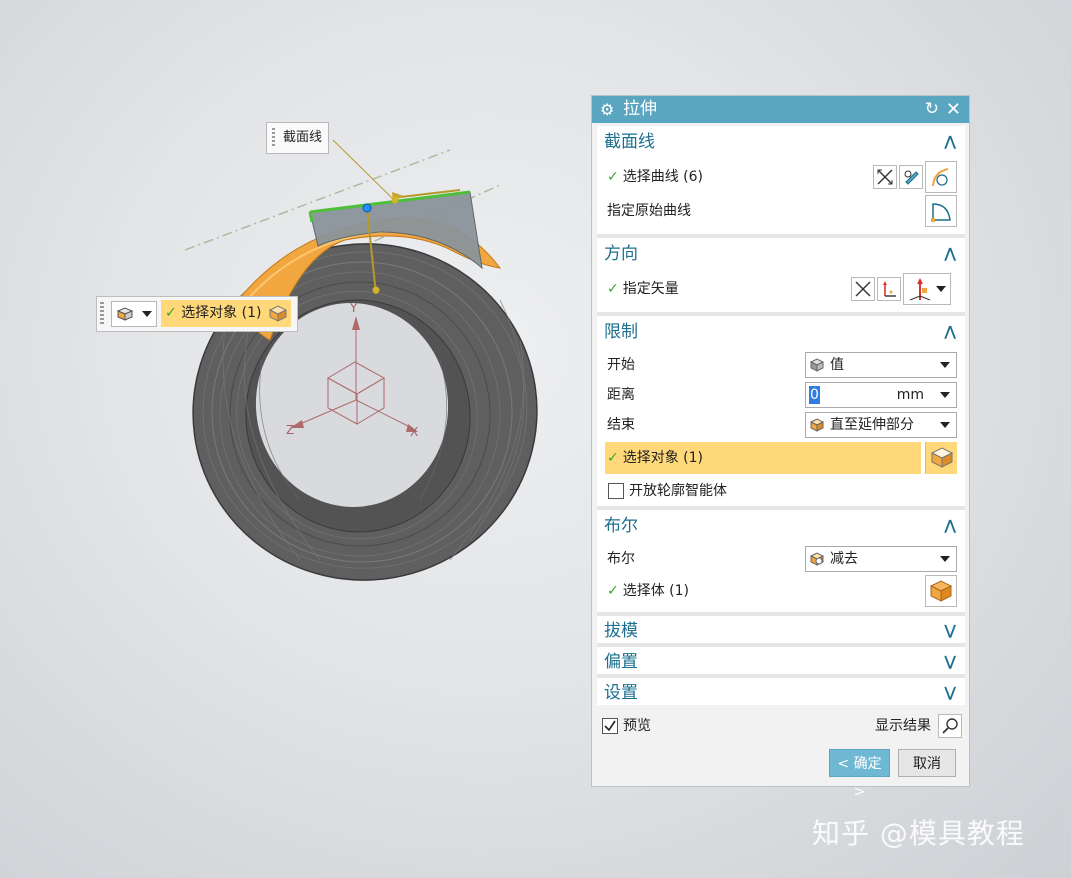  Describe the element at coordinates (621, 332) in the screenshot. I see `limits-title: 限制` at that location.